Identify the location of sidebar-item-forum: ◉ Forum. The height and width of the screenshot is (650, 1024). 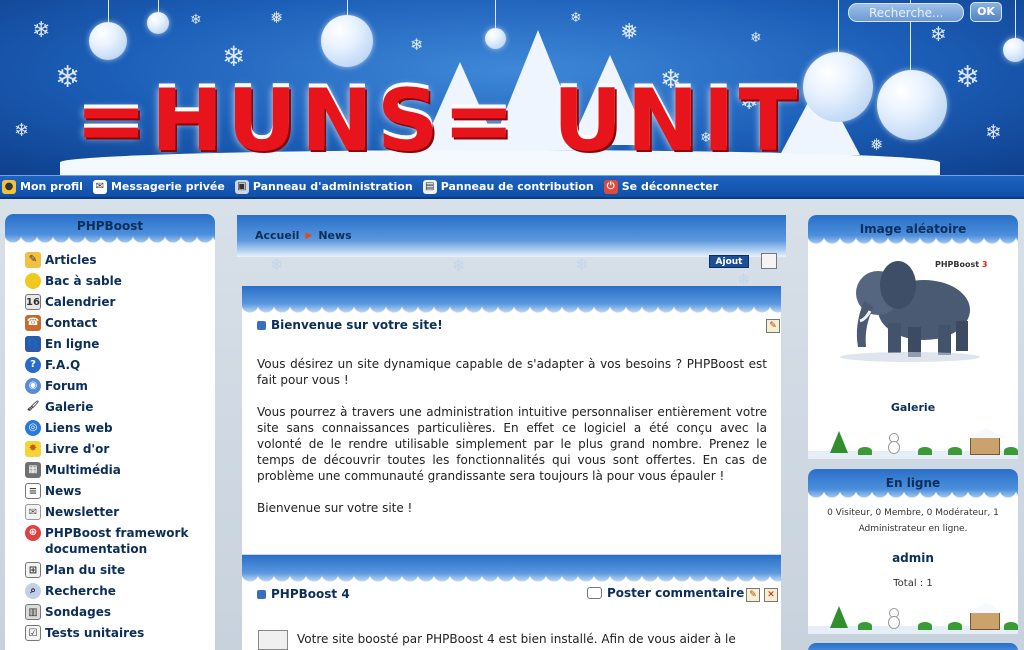
(120, 388).